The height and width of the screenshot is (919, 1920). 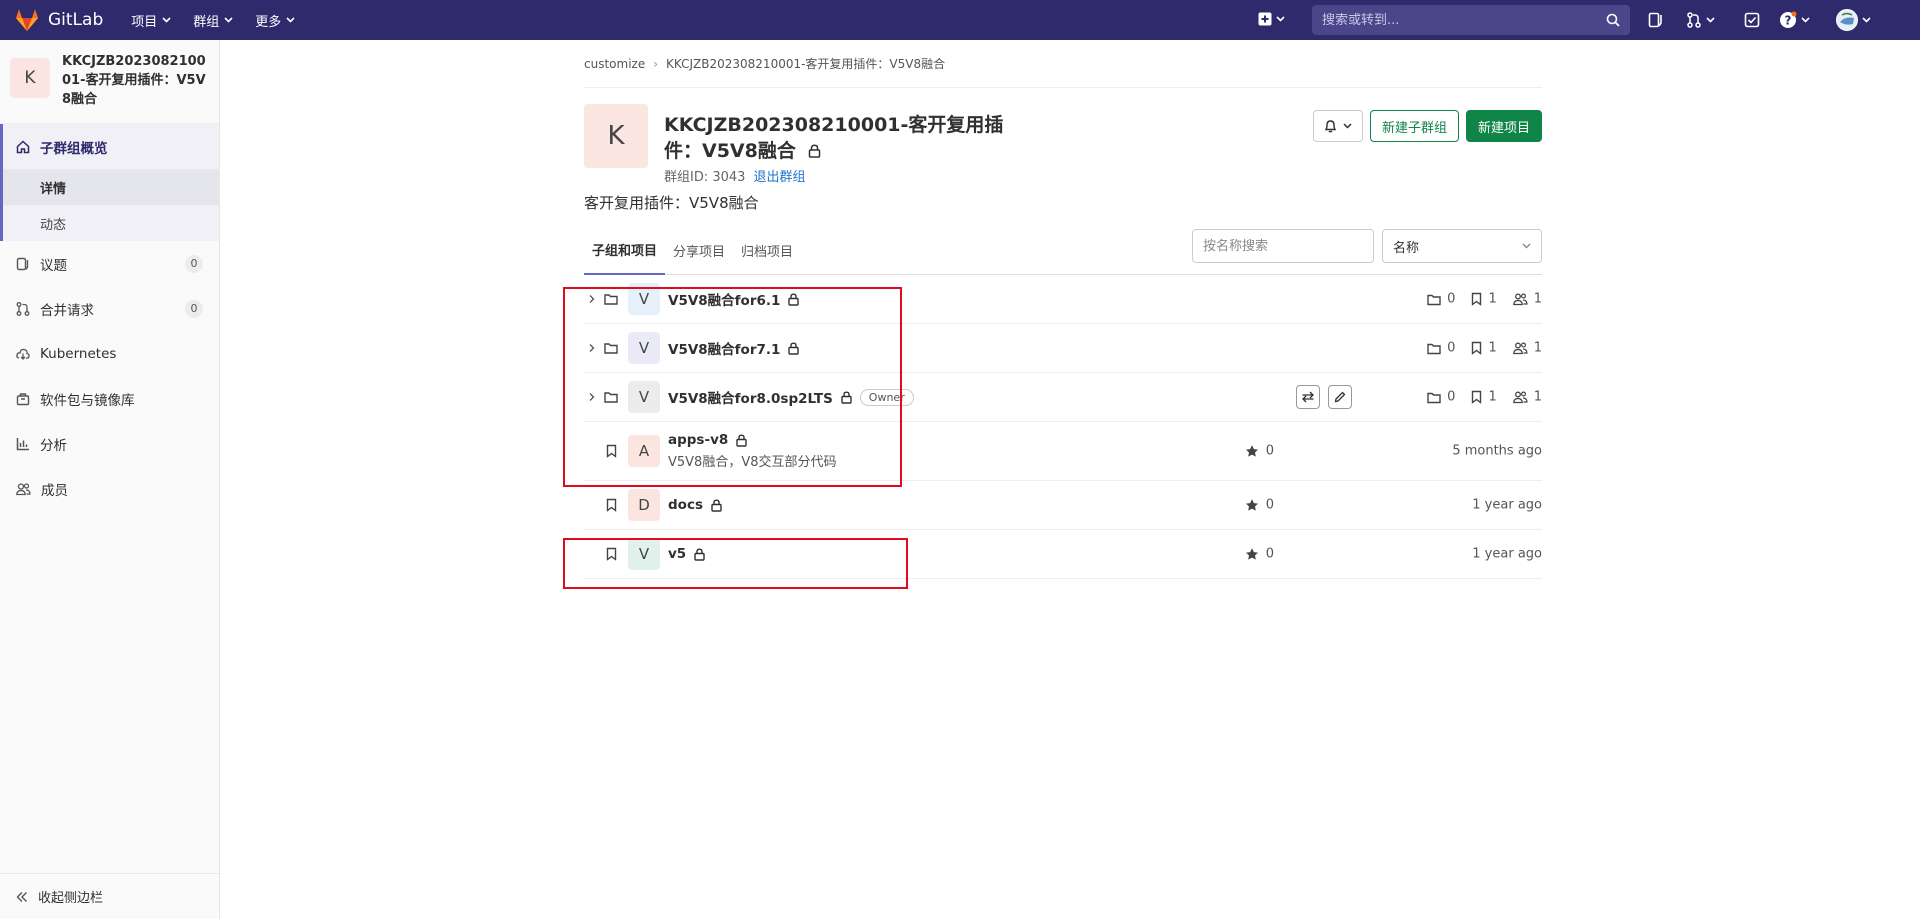 What do you see at coordinates (1308, 397) in the screenshot?
I see `transfer-button` at bounding box center [1308, 397].